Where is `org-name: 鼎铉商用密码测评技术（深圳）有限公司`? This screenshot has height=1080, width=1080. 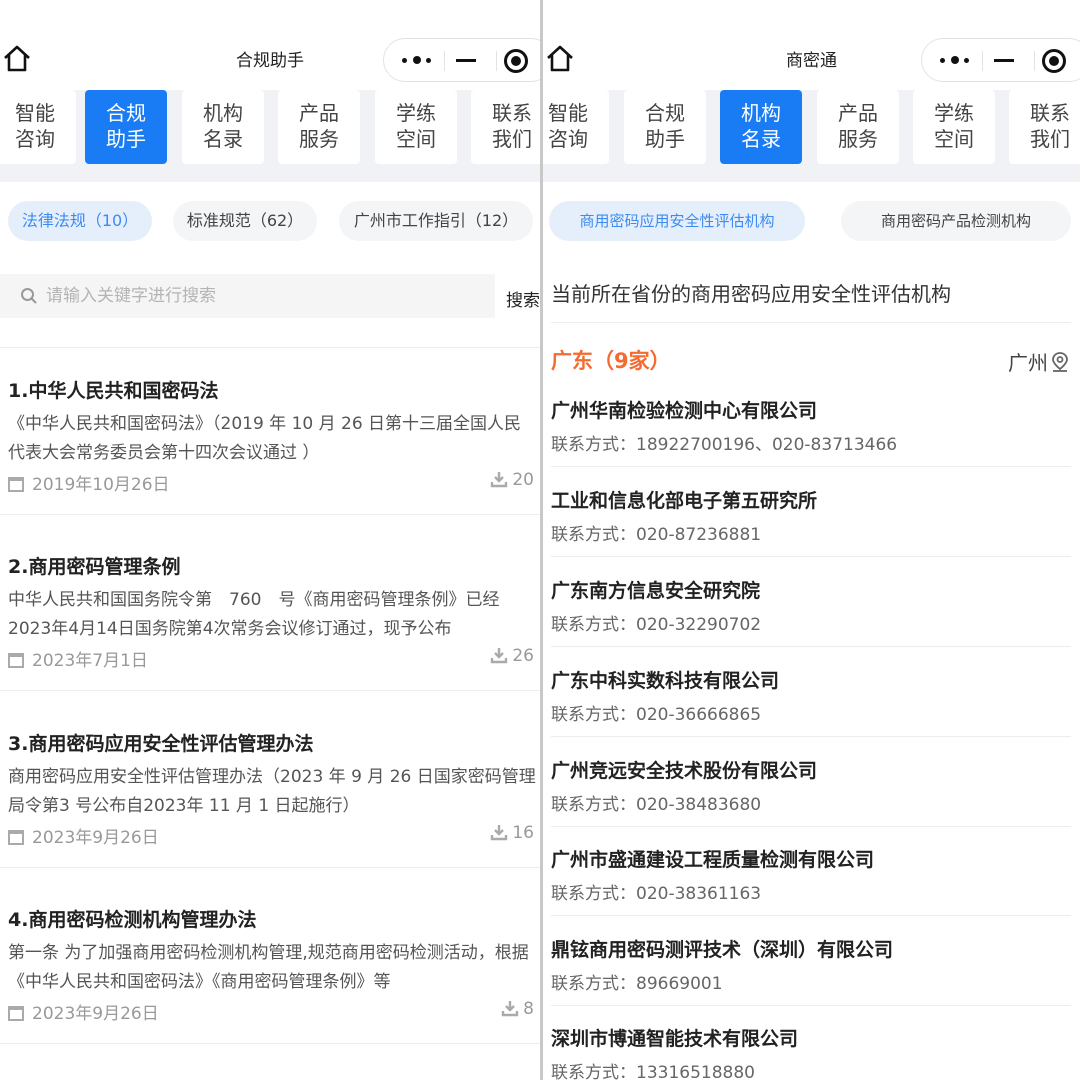 org-name: 鼎铉商用密码测评技术（深圳）有限公司 is located at coordinates (722, 950).